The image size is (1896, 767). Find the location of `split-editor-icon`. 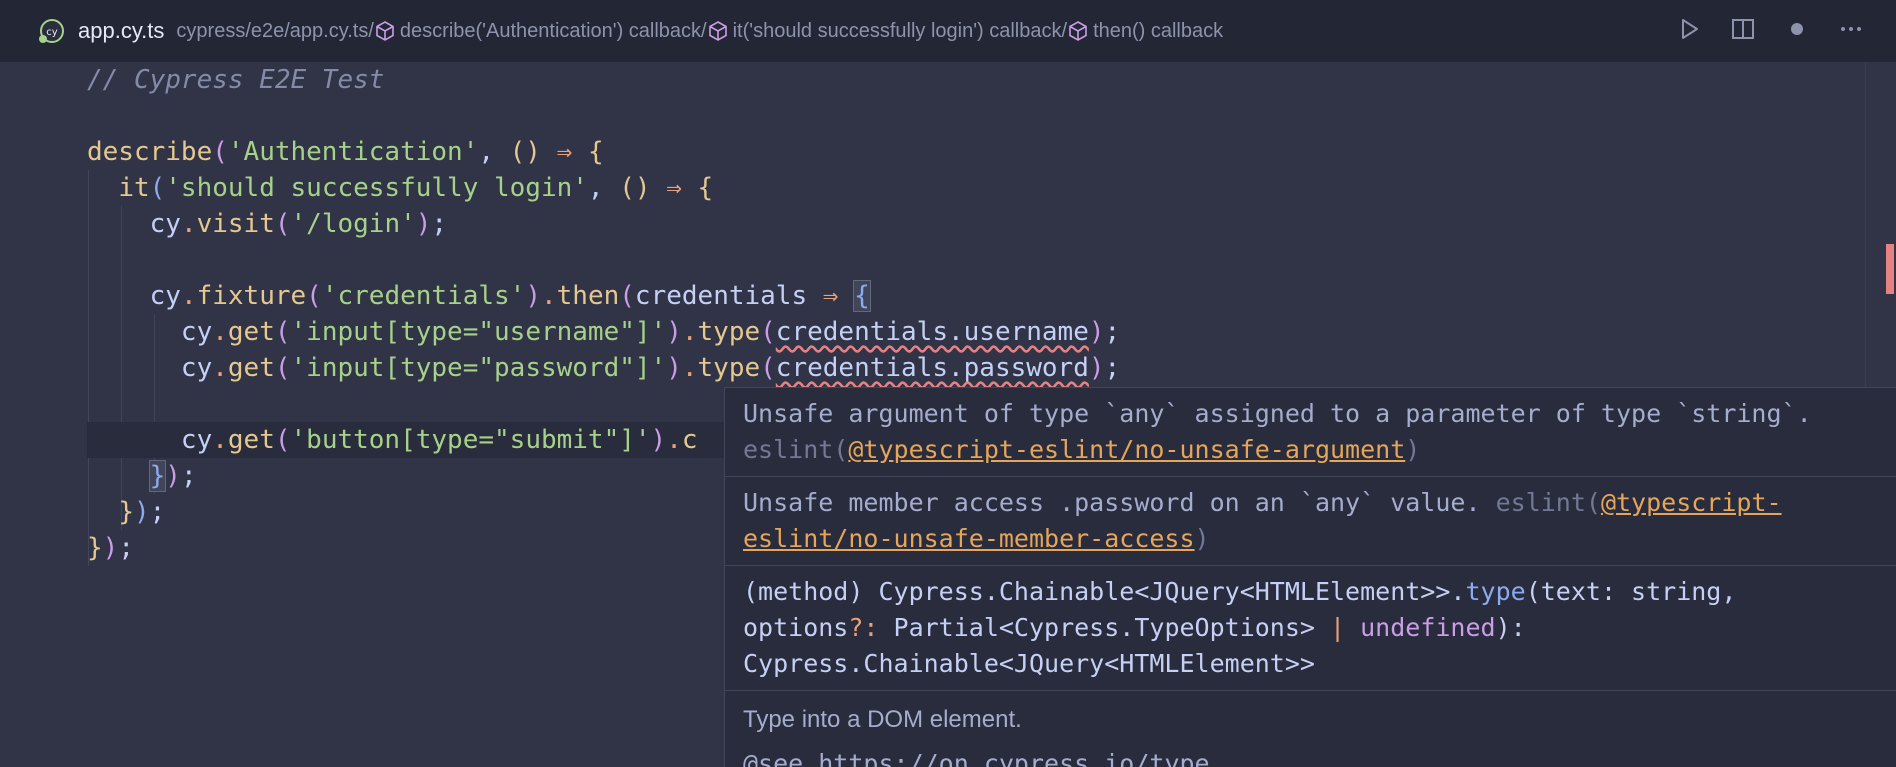

split-editor-icon is located at coordinates (1743, 29).